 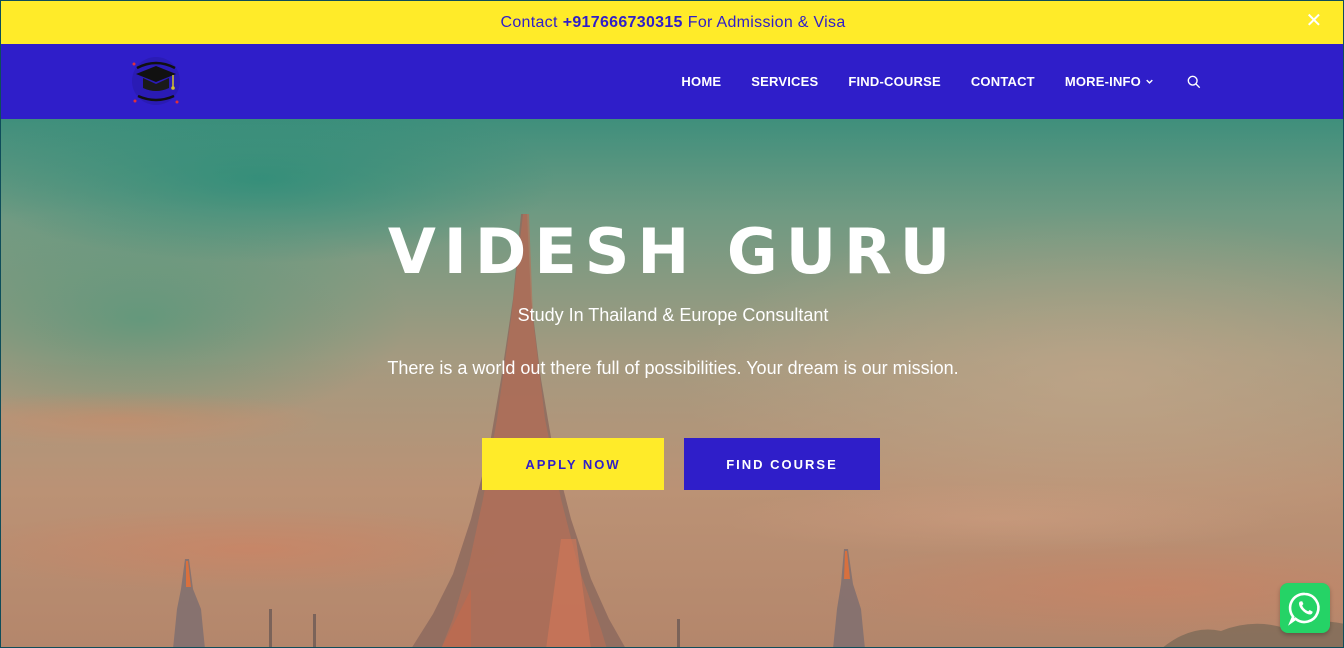 What do you see at coordinates (1194, 82) in the screenshot?
I see `search-icon` at bounding box center [1194, 82].